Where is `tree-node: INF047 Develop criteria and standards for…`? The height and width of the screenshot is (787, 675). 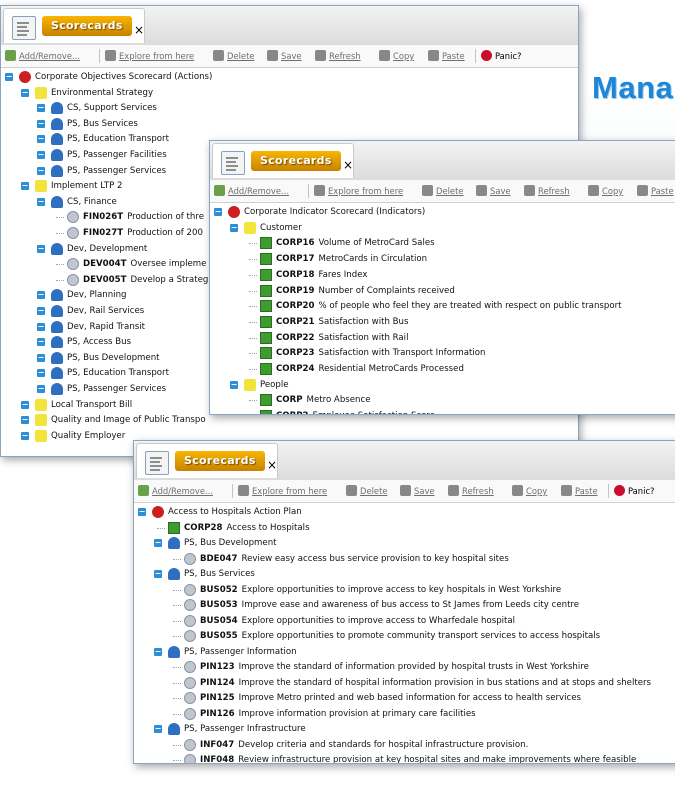
tree-node: INF047 Develop criteria and standards for… is located at coordinates (404, 745).